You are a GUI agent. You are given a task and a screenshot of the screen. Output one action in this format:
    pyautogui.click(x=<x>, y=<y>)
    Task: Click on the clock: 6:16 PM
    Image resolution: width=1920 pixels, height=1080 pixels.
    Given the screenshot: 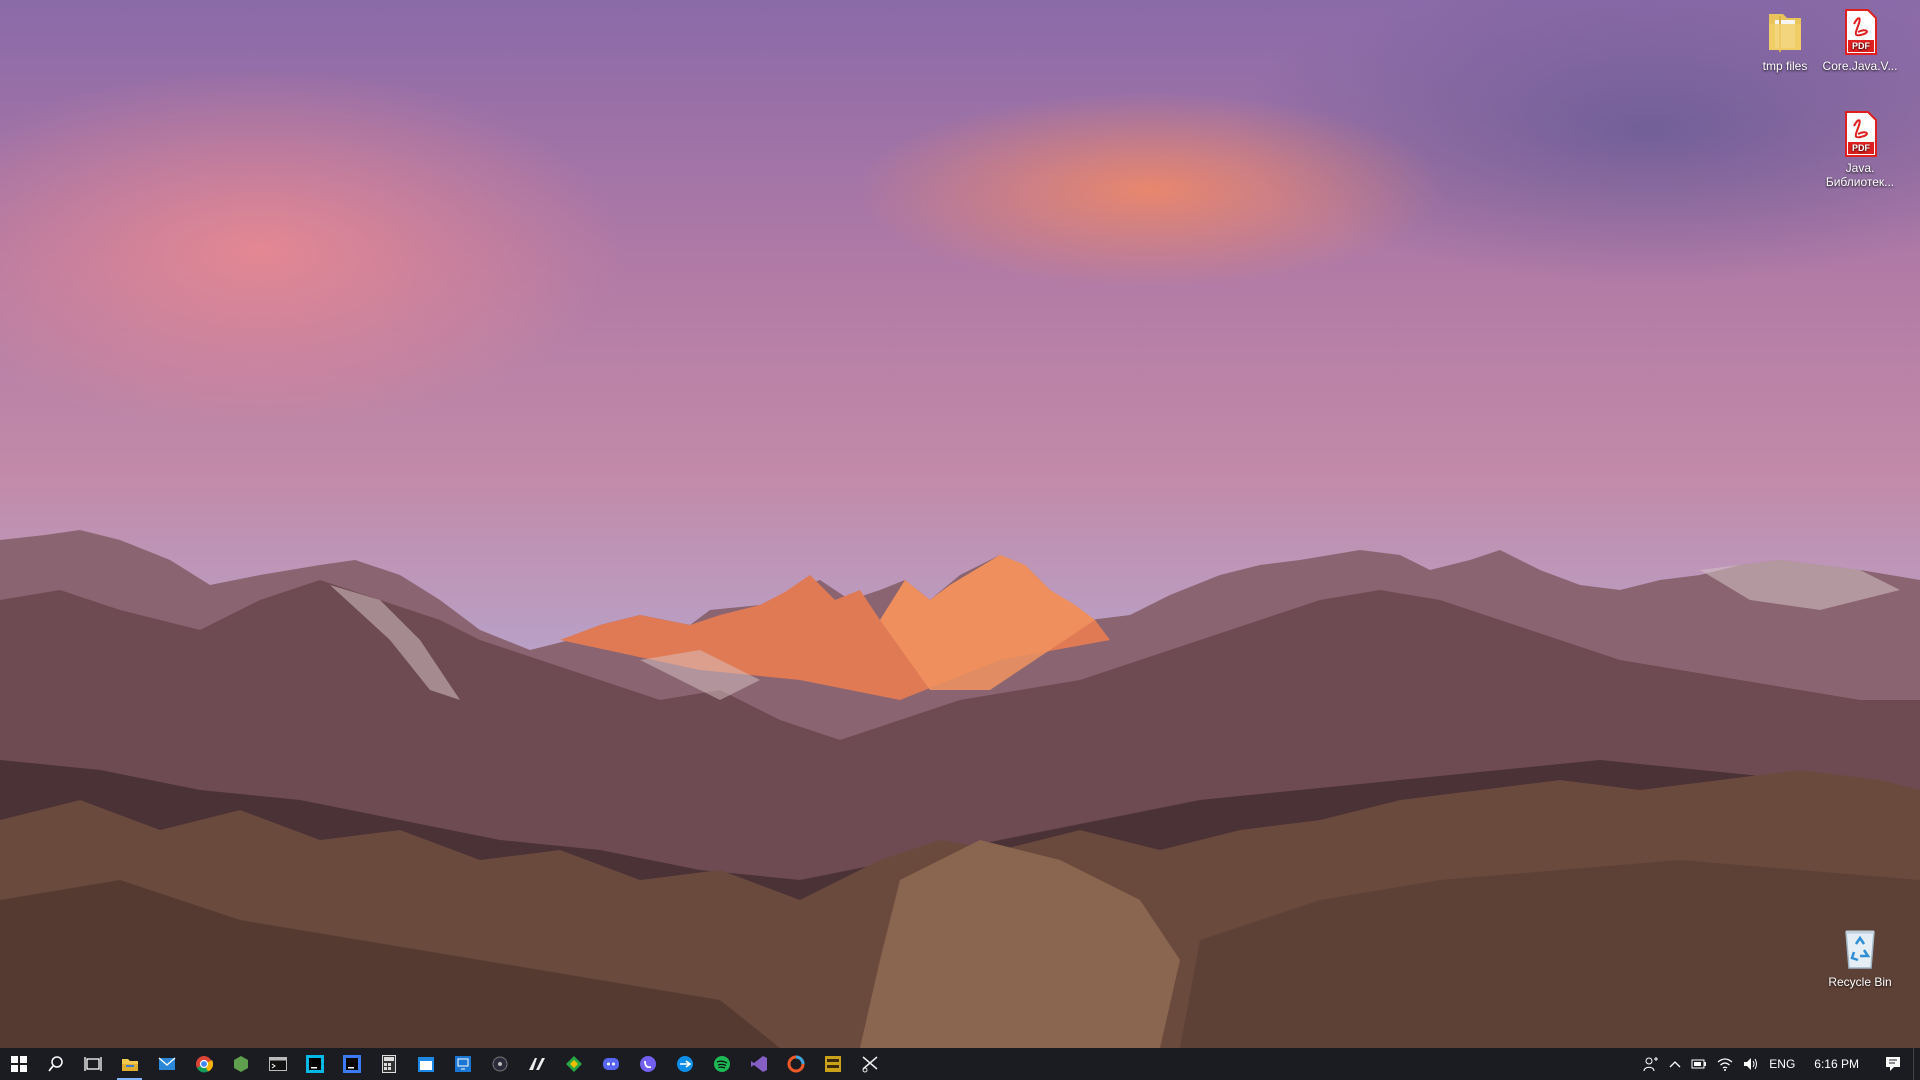 What is the action you would take?
    pyautogui.click(x=1836, y=1064)
    